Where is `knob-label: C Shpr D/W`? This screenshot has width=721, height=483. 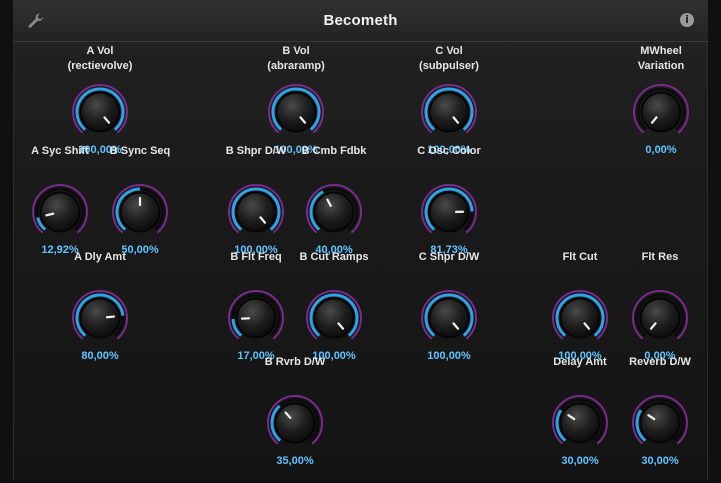 knob-label: C Shpr D/W is located at coordinates (449, 257).